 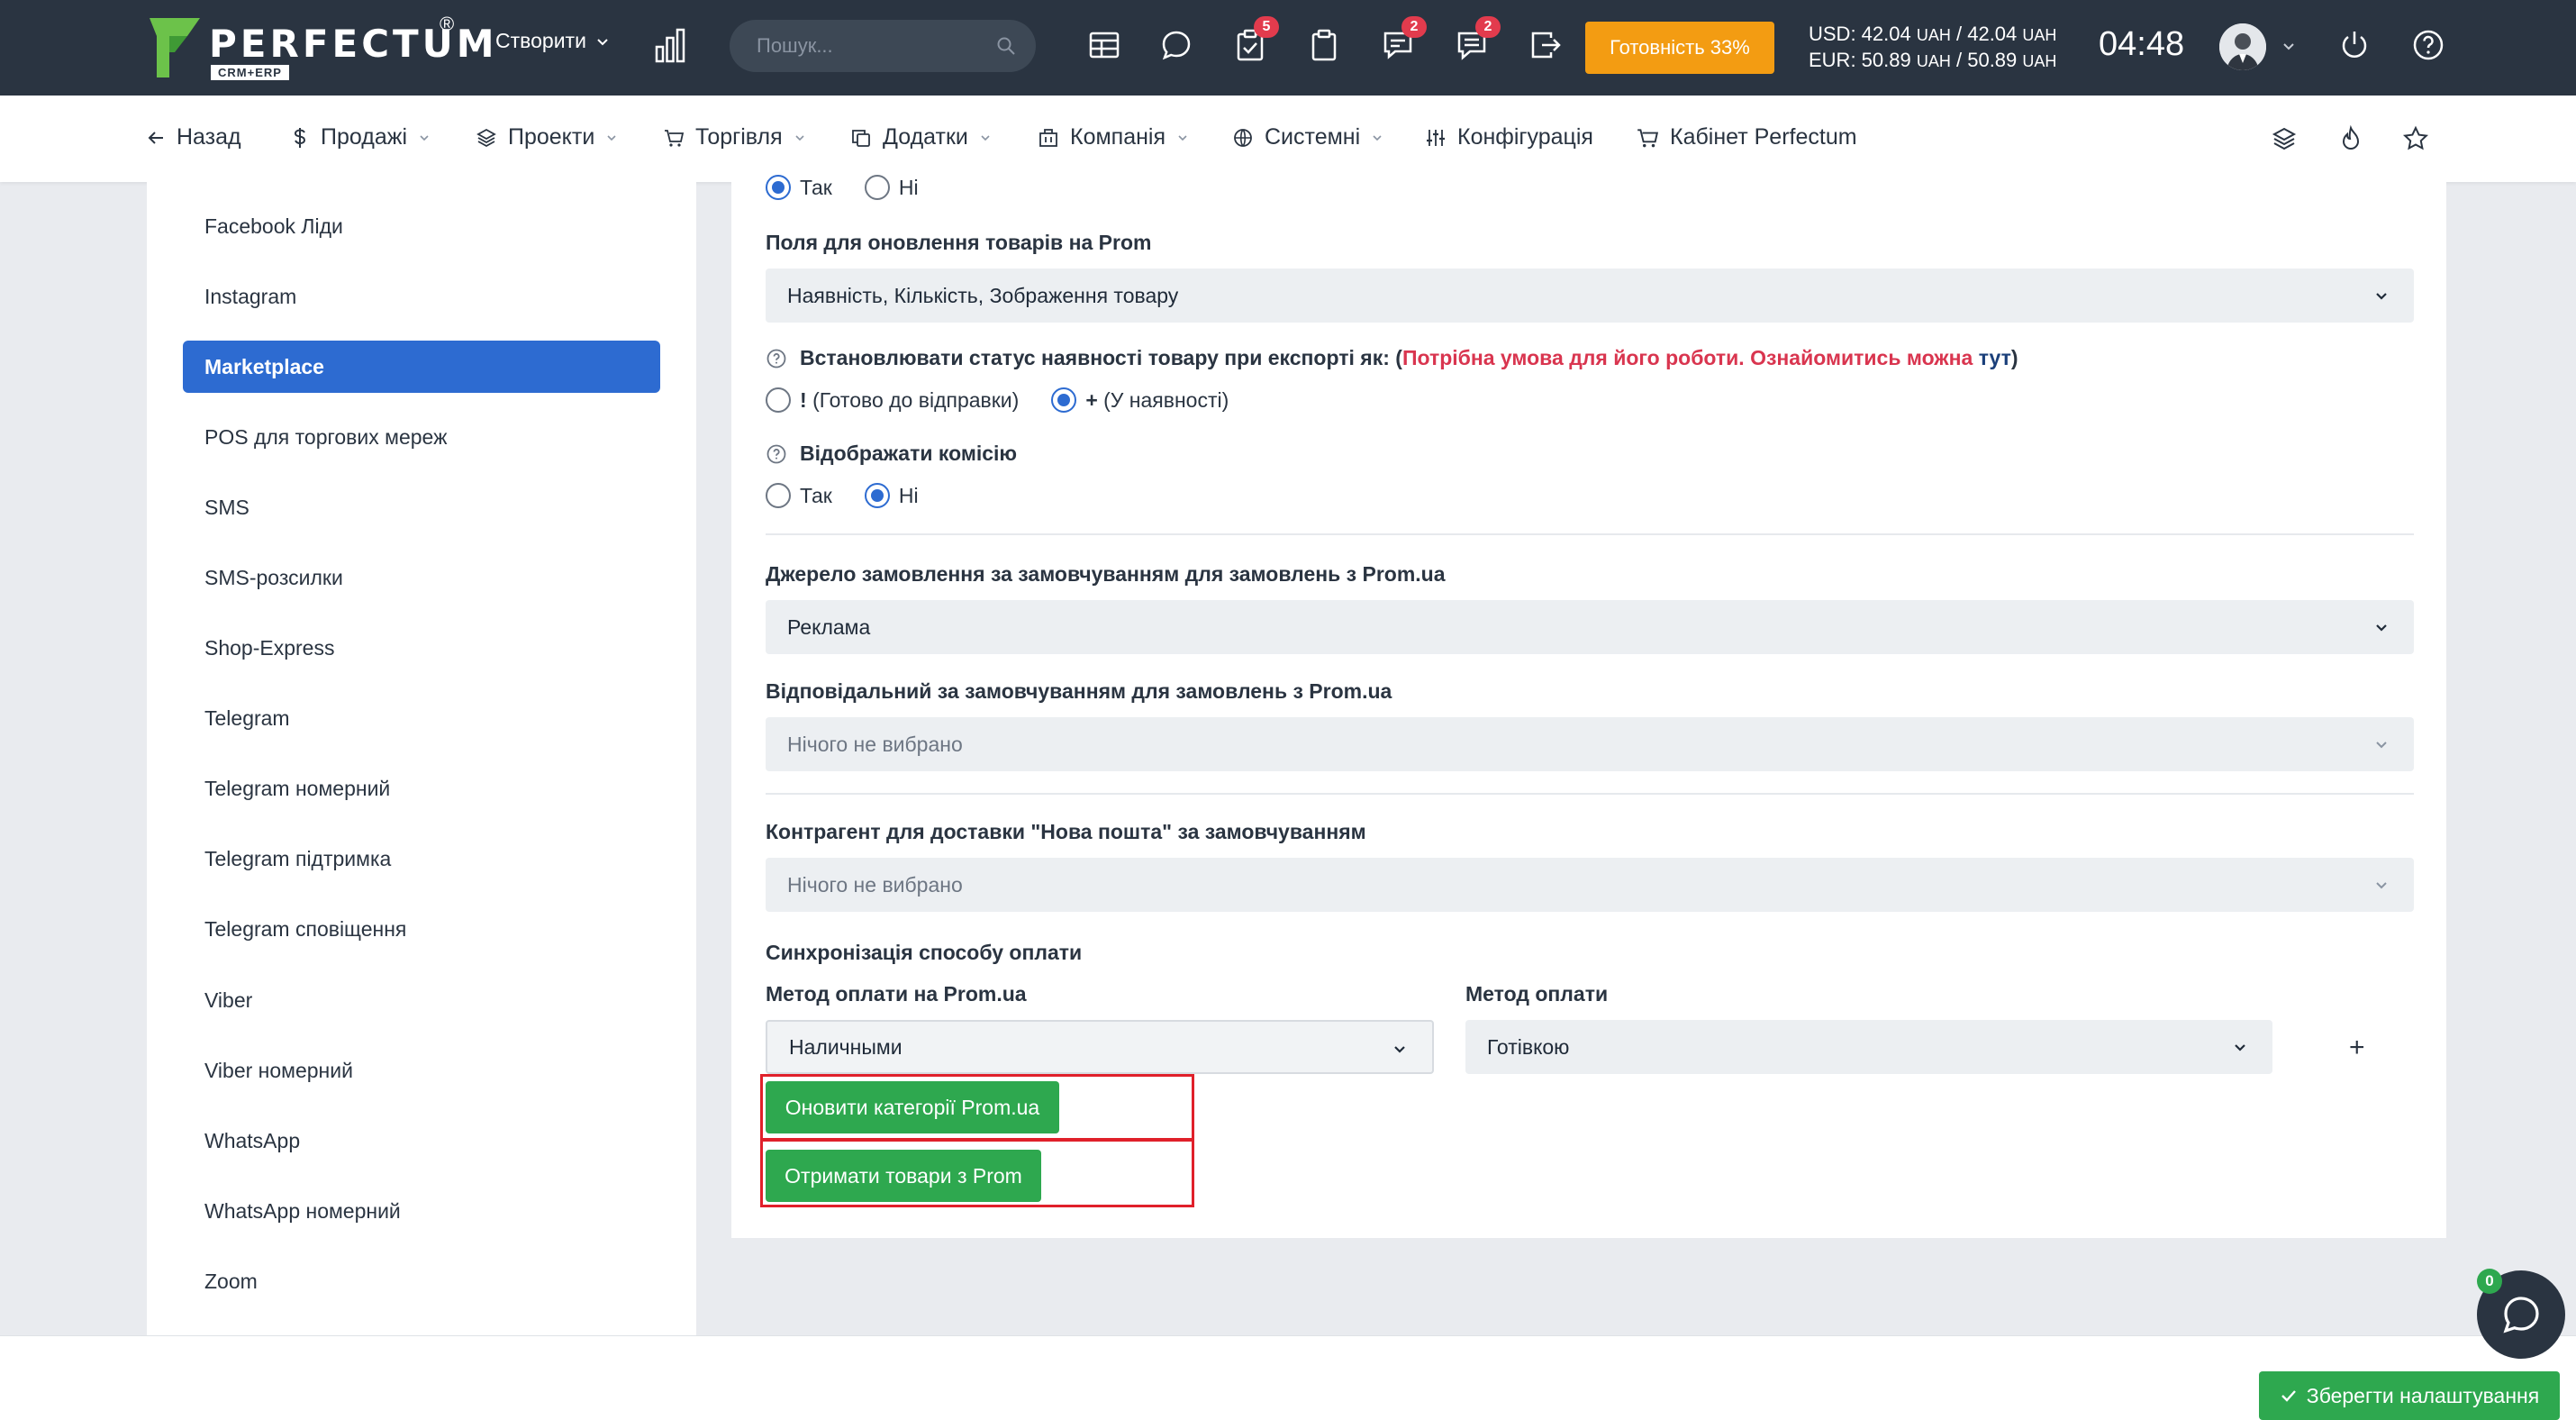 I want to click on nav-trade: Торгівля, so click(x=734, y=137).